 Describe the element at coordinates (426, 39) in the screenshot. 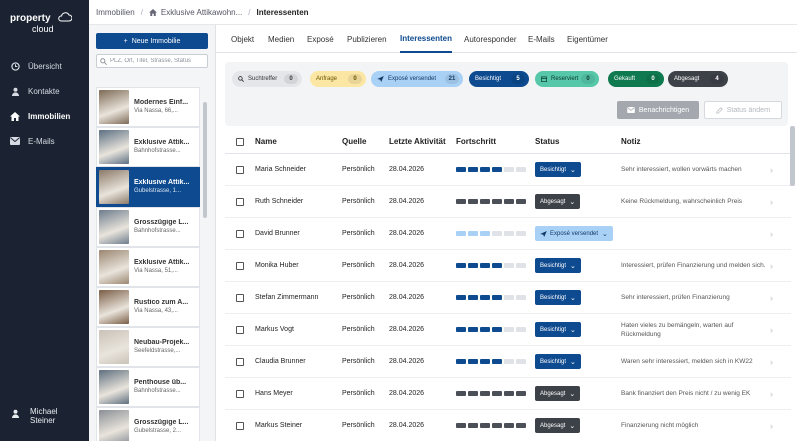

I see `tab-interessenten: Interessenten` at that location.